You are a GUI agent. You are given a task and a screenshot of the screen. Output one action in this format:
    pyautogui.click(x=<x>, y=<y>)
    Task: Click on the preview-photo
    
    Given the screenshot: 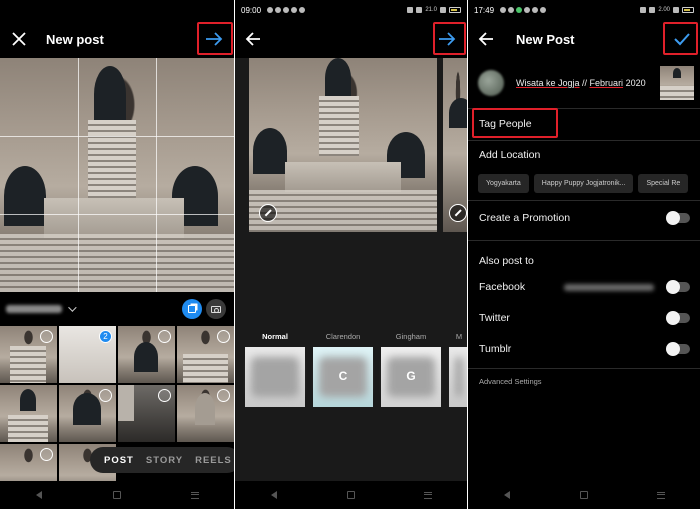 What is the action you would take?
    pyautogui.click(x=343, y=145)
    